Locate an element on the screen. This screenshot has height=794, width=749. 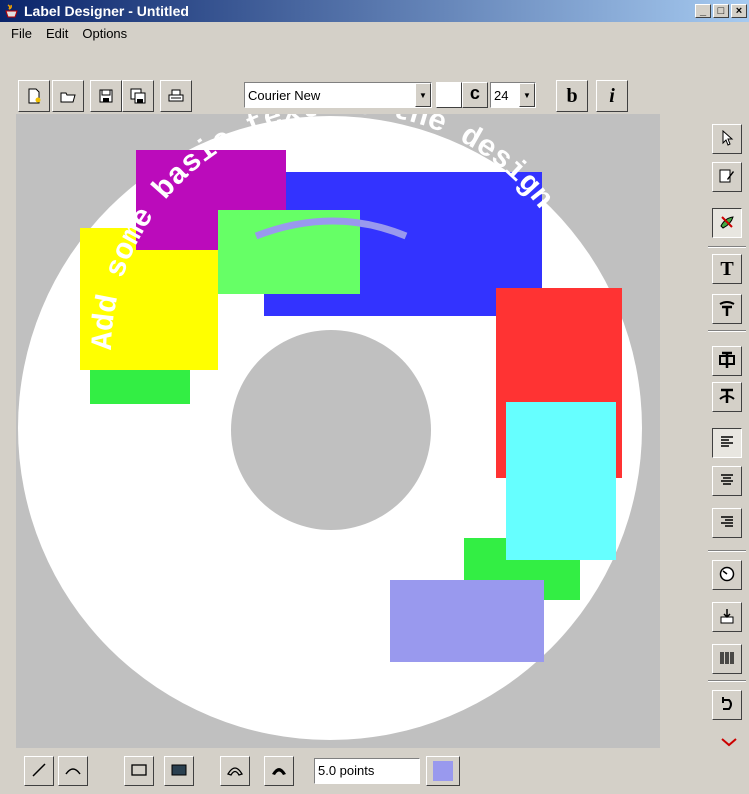
filled-rectangle-tool-button is located at coordinates (179, 771).